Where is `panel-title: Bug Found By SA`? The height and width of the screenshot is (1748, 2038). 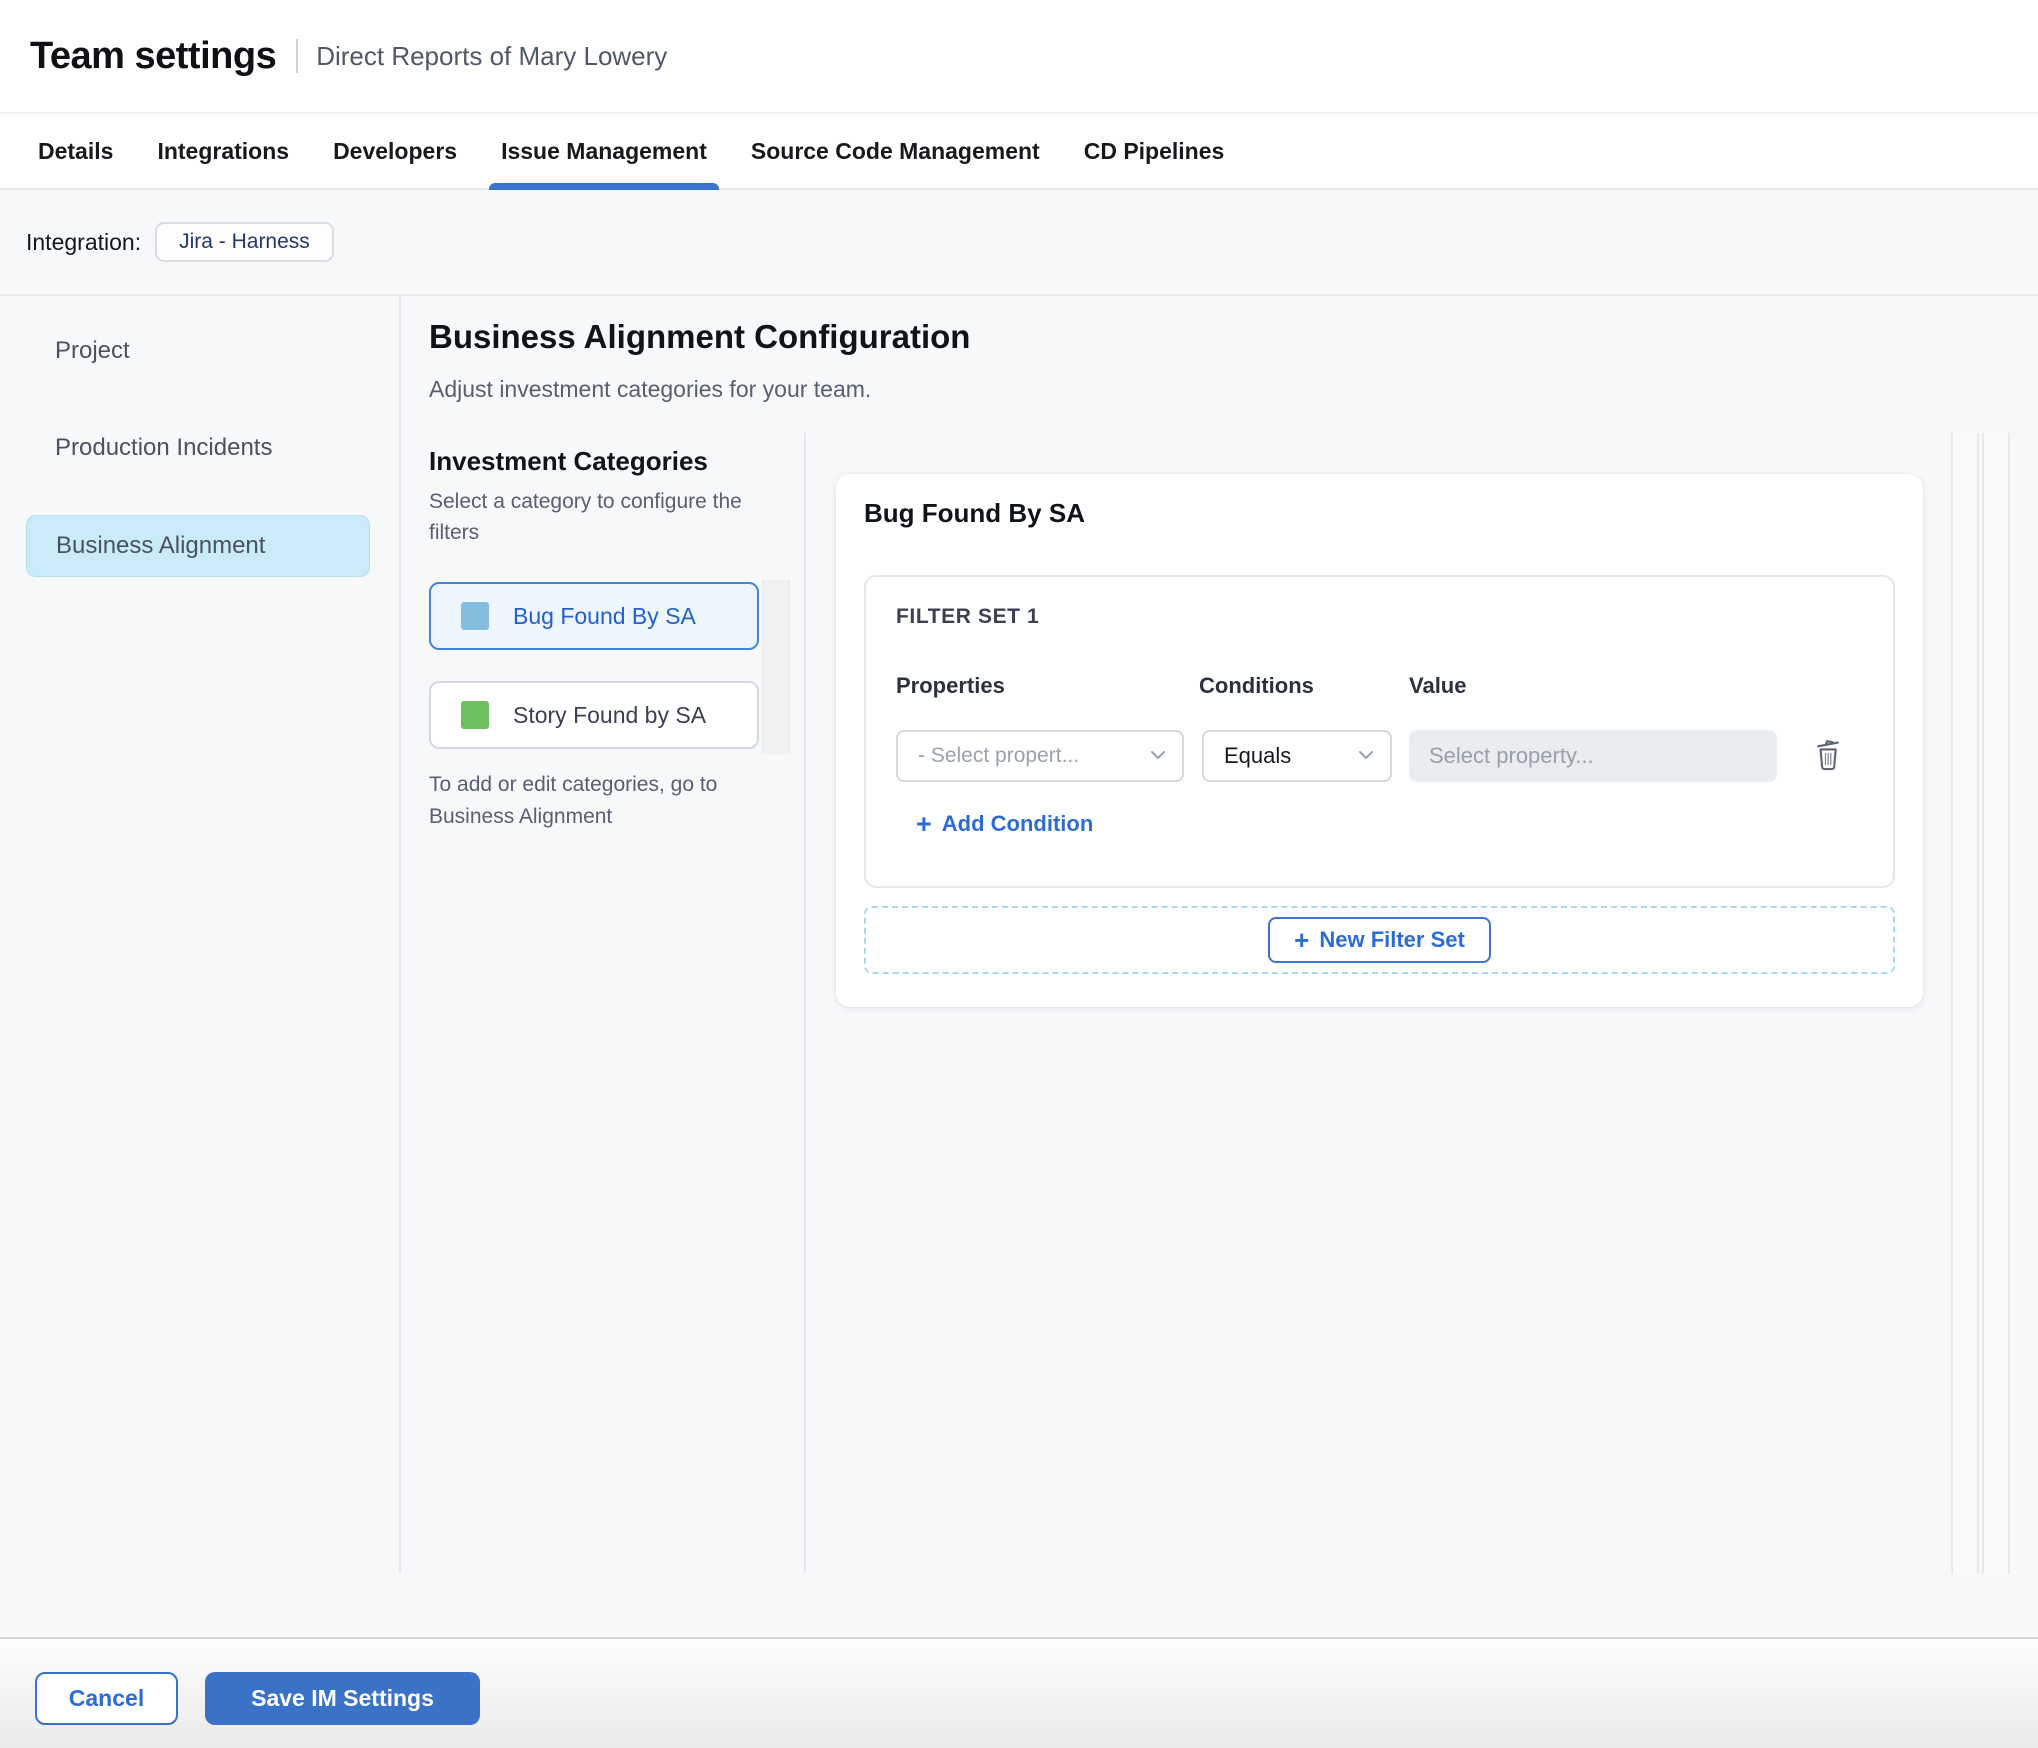
panel-title: Bug Found By SA is located at coordinates (974, 513).